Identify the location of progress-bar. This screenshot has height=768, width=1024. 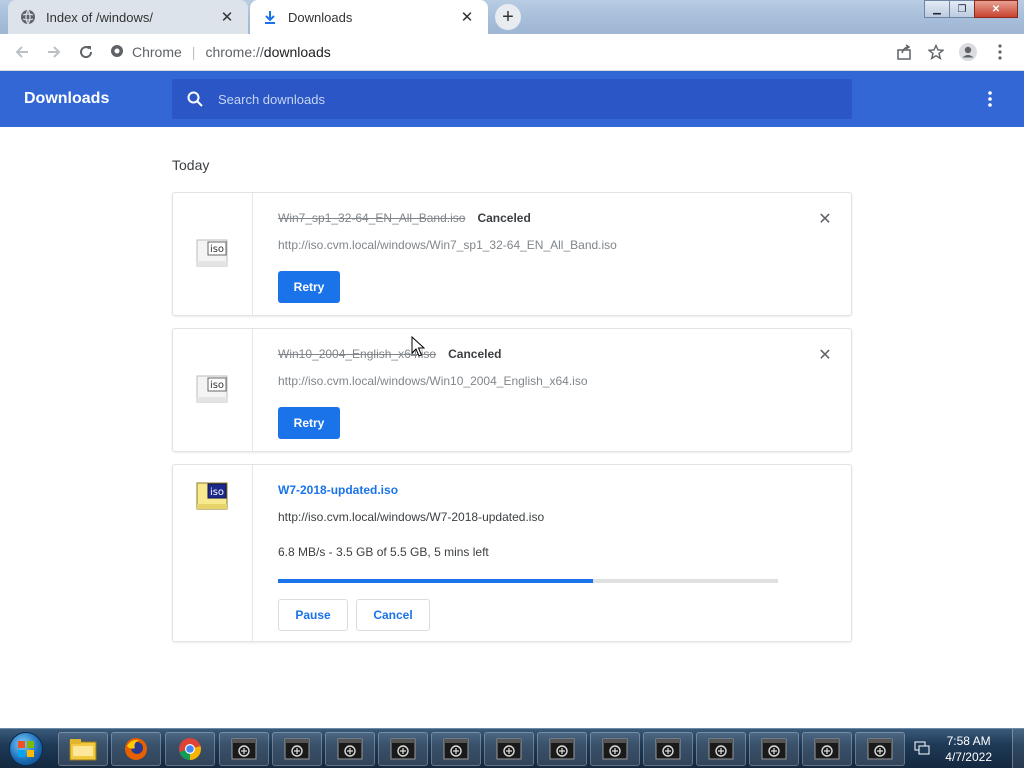
(528, 581).